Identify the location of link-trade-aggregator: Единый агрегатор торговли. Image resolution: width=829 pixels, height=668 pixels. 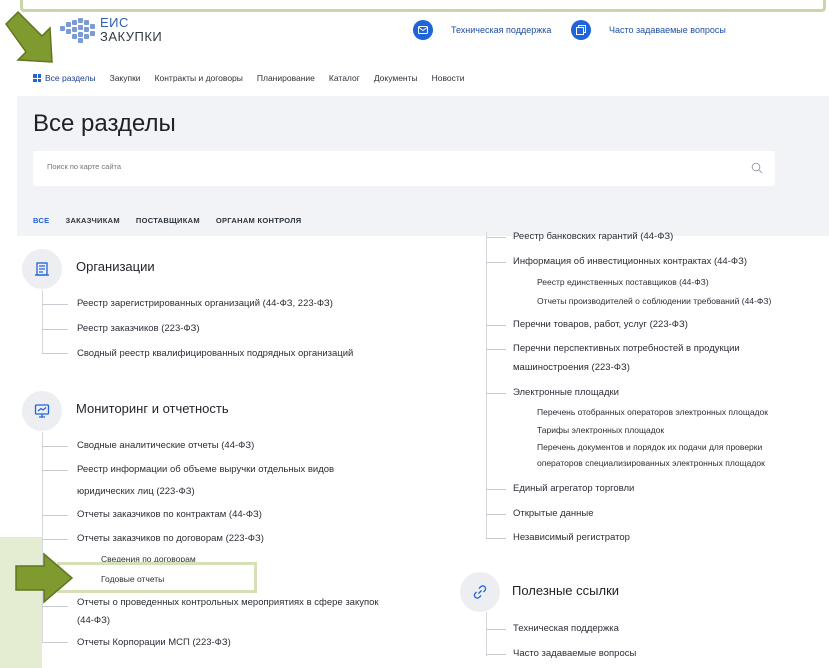
(573, 488).